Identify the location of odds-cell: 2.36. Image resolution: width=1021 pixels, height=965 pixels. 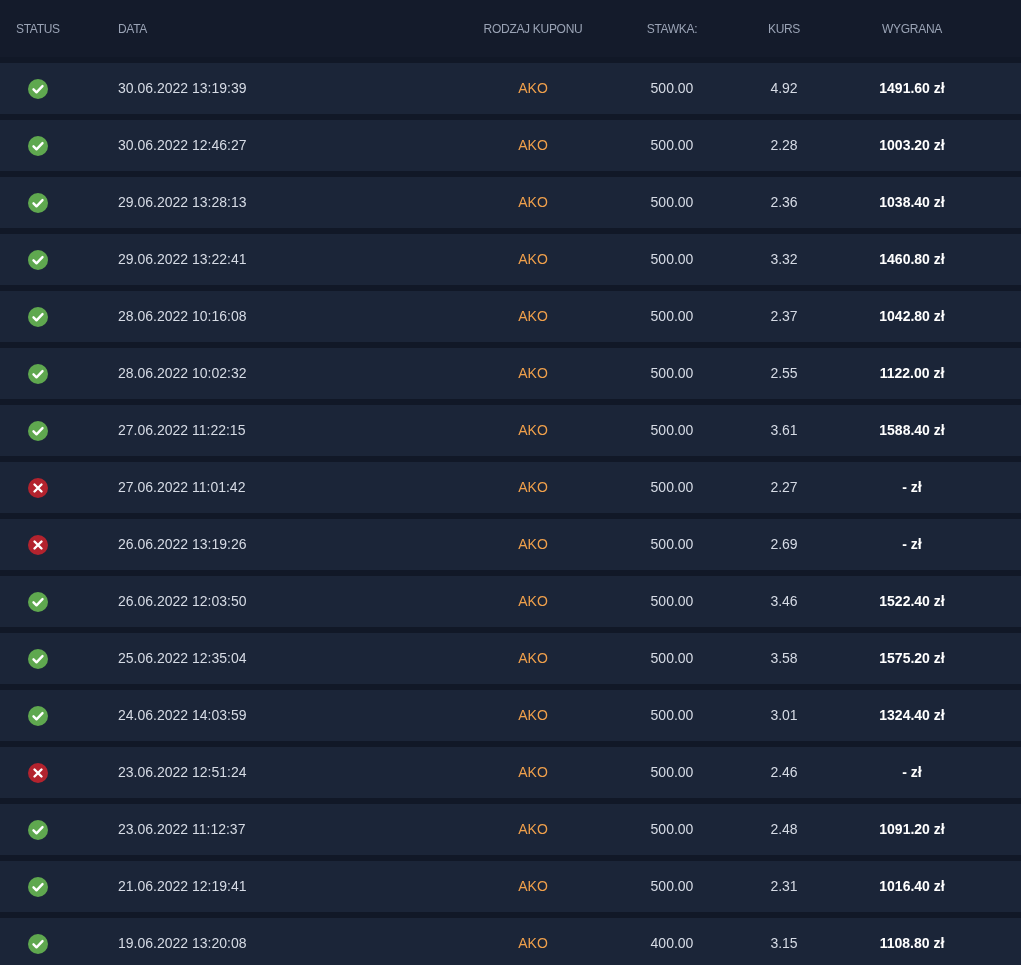
(784, 202).